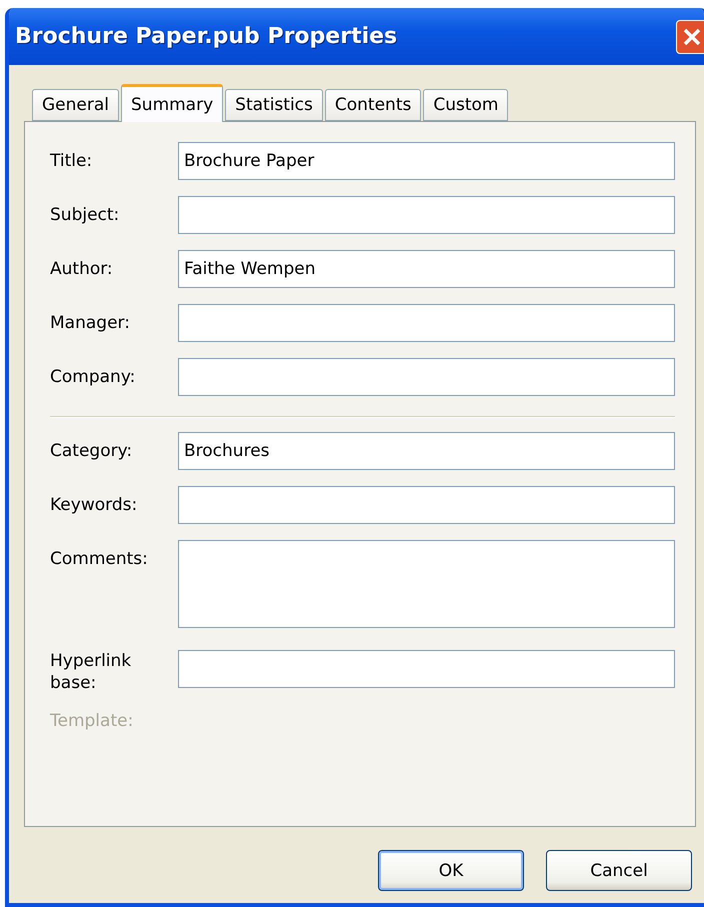  Describe the element at coordinates (206, 36) in the screenshot. I see `window-title: Brochure Paper.pub Properties` at that location.